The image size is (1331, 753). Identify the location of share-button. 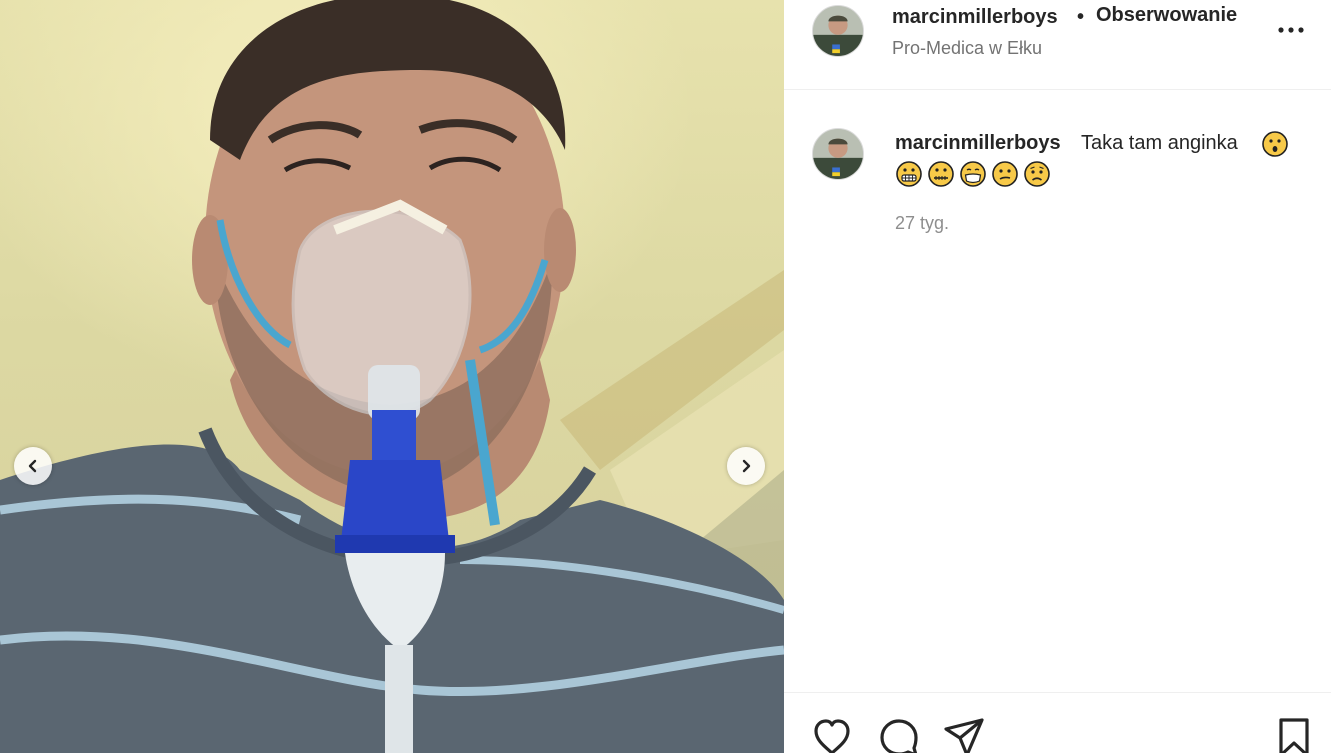
(964, 734).